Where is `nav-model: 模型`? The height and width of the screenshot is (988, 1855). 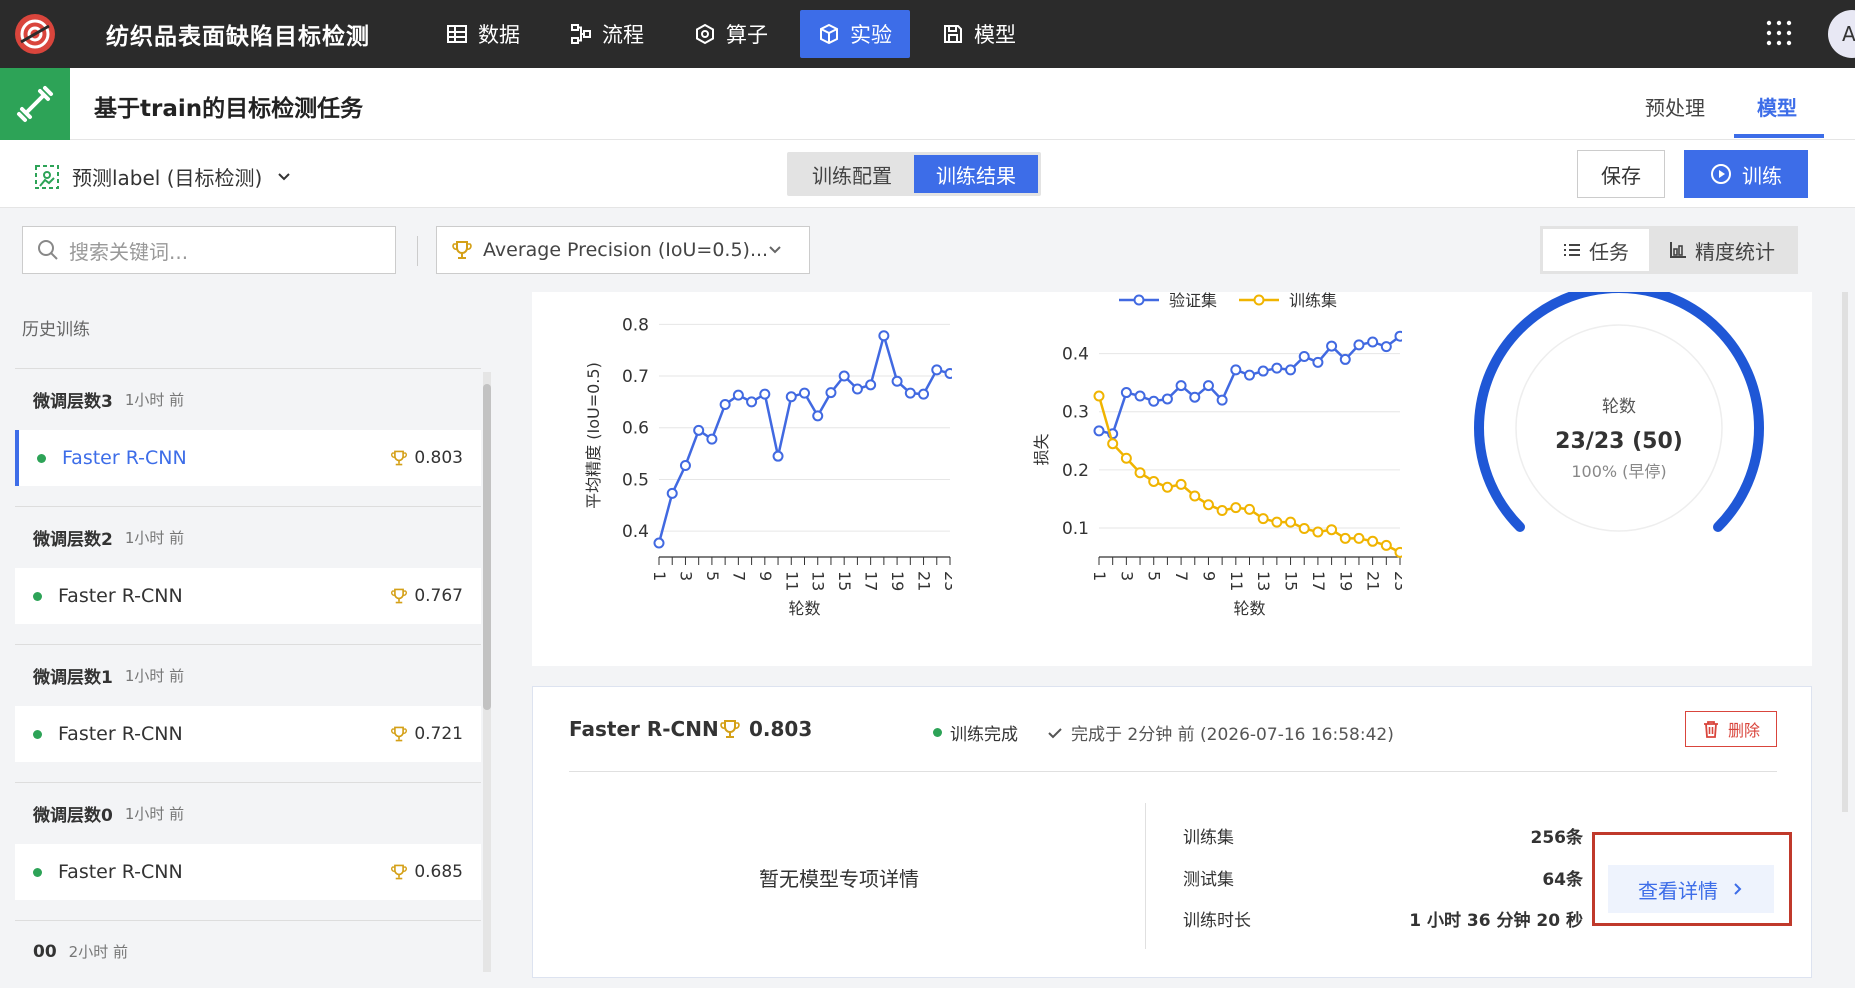 nav-model: 模型 is located at coordinates (979, 34).